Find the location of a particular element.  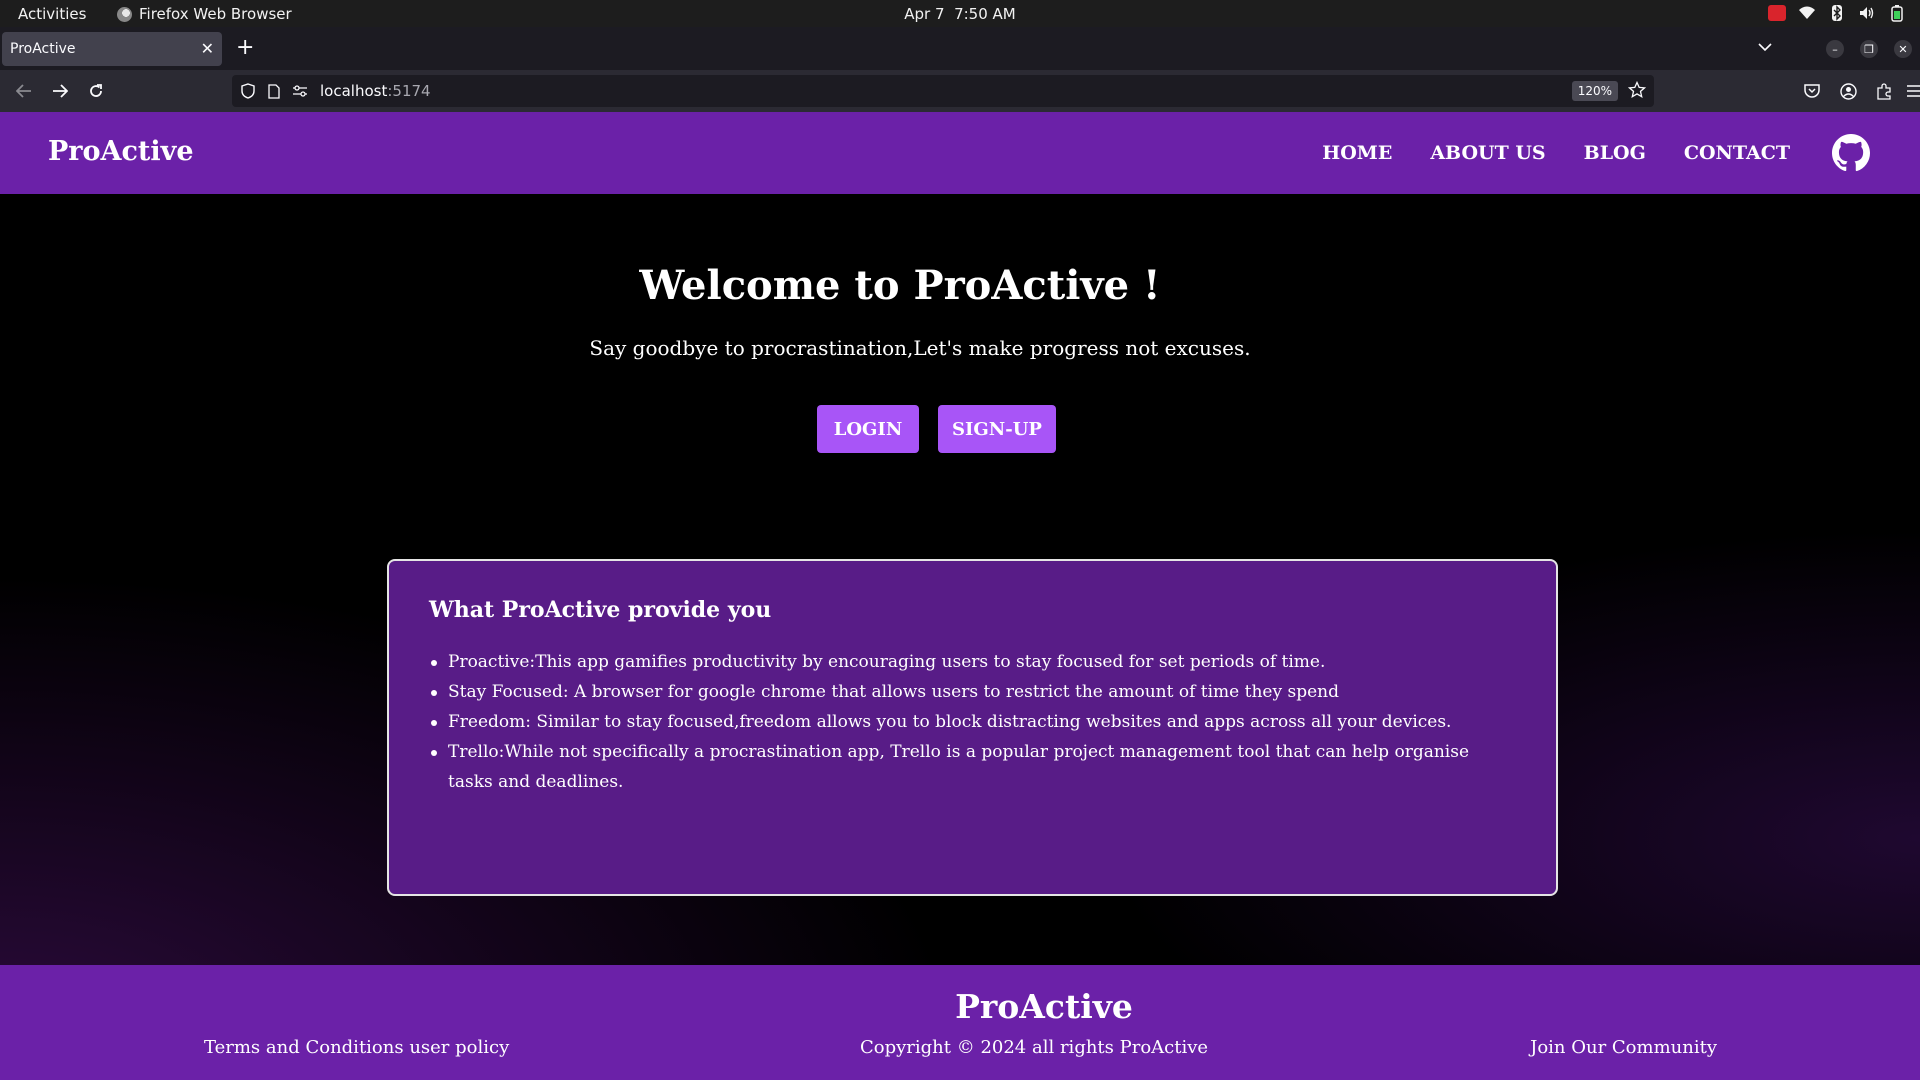

app-menu: Firefox Web Browser is located at coordinates (204, 14).